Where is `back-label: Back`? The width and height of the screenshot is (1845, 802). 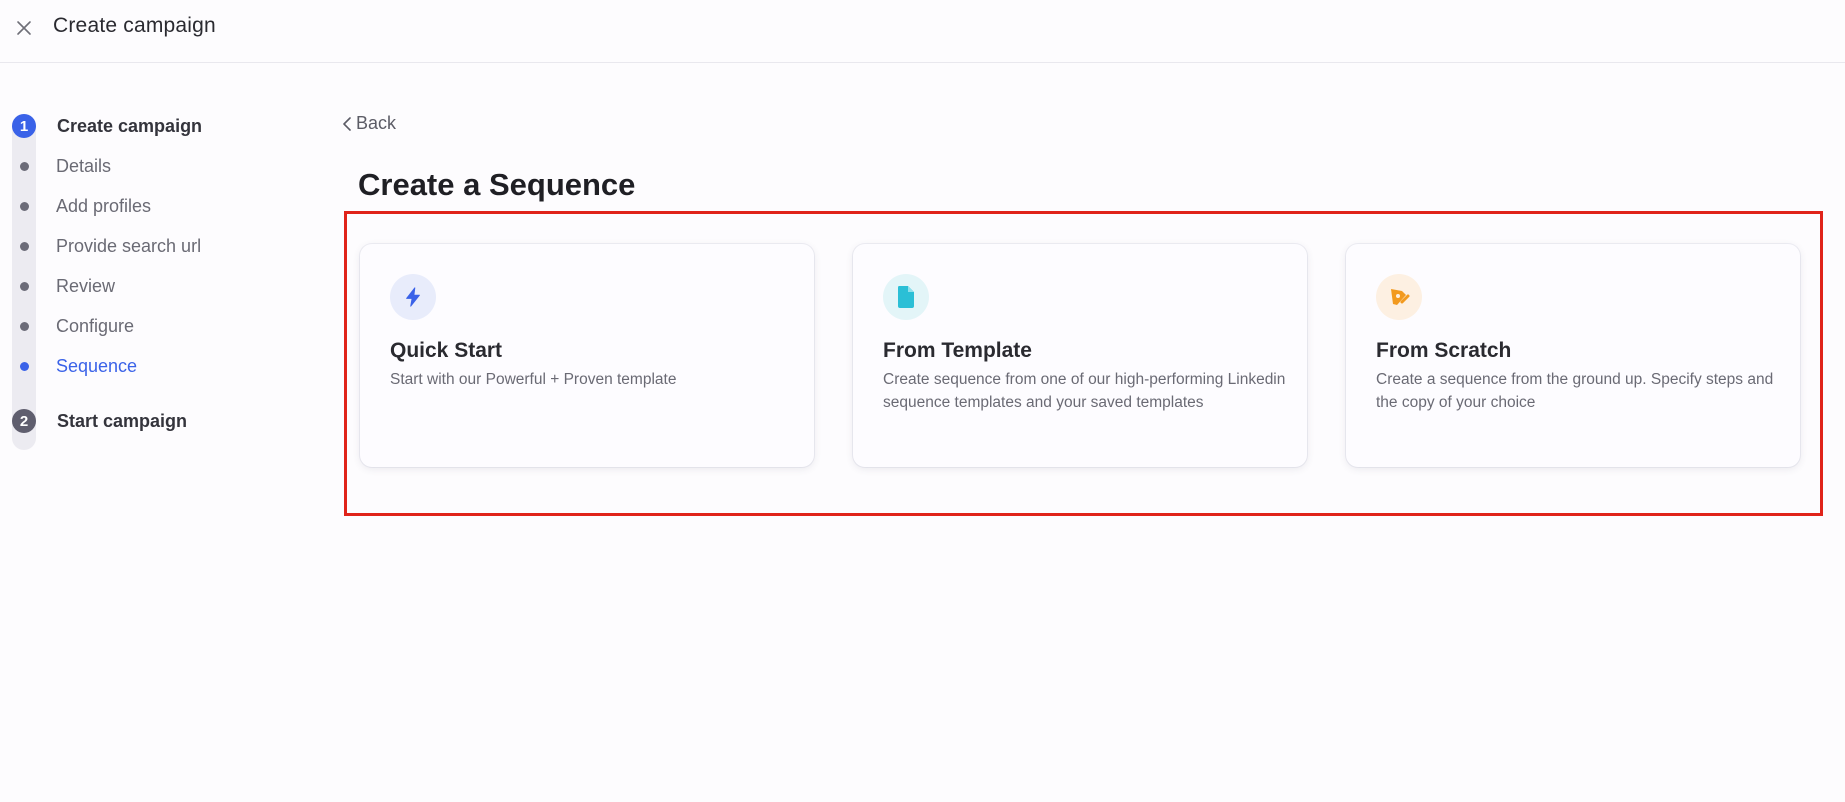
back-label: Back is located at coordinates (376, 123).